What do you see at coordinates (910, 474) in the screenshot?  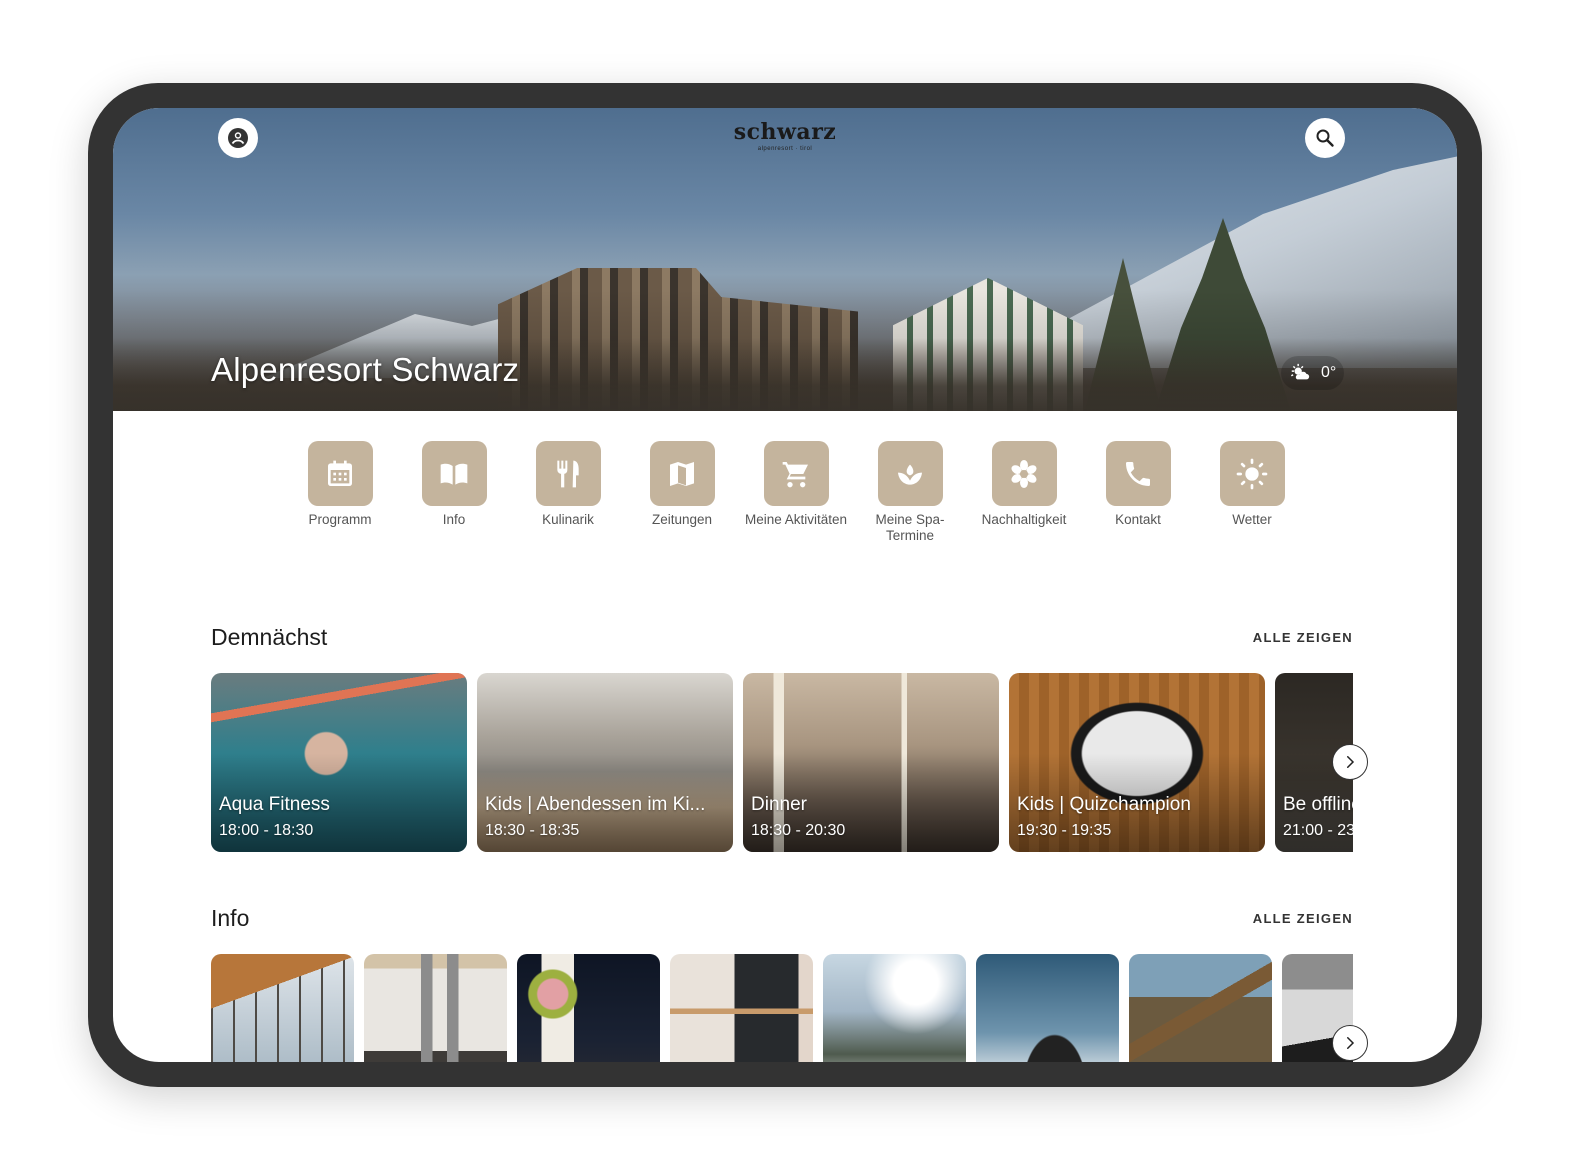 I see `spa-icon` at bounding box center [910, 474].